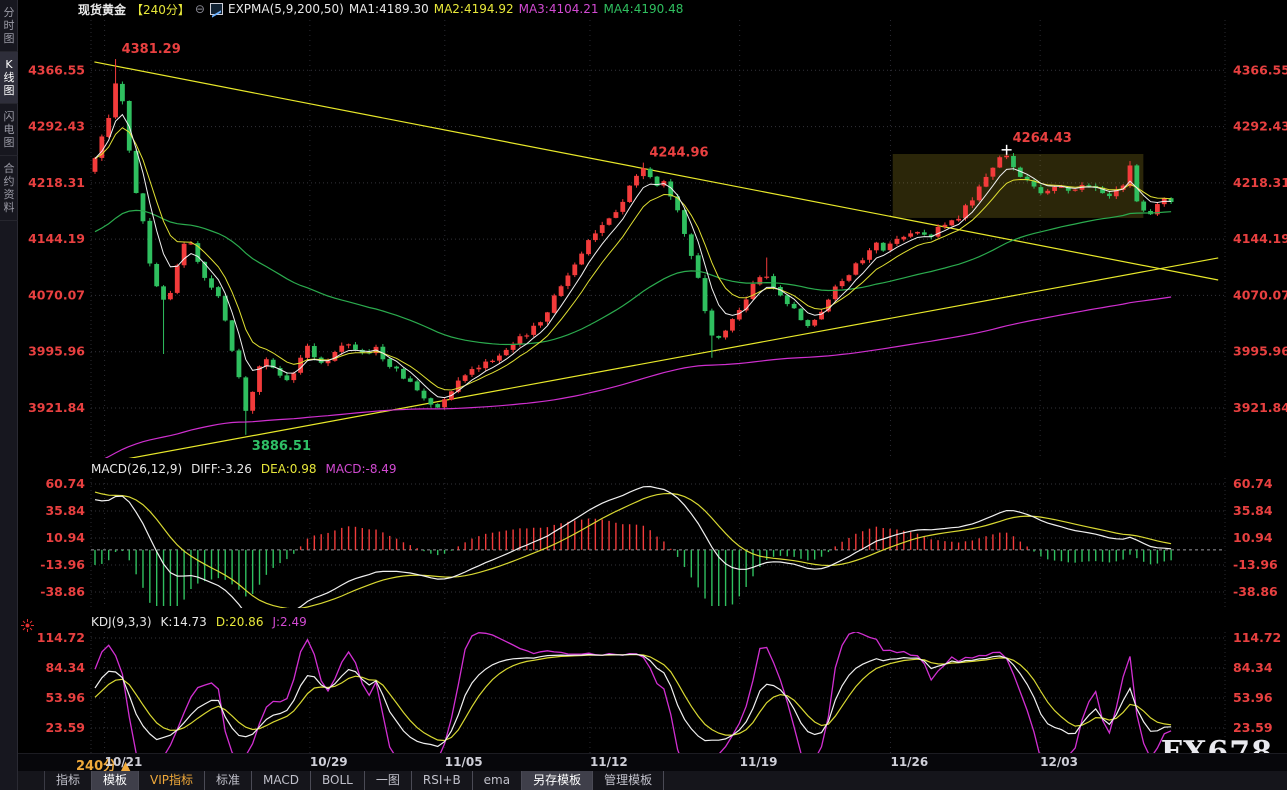  Describe the element at coordinates (281, 446) in the screenshot. I see `price-annotation: 3886.51` at that location.